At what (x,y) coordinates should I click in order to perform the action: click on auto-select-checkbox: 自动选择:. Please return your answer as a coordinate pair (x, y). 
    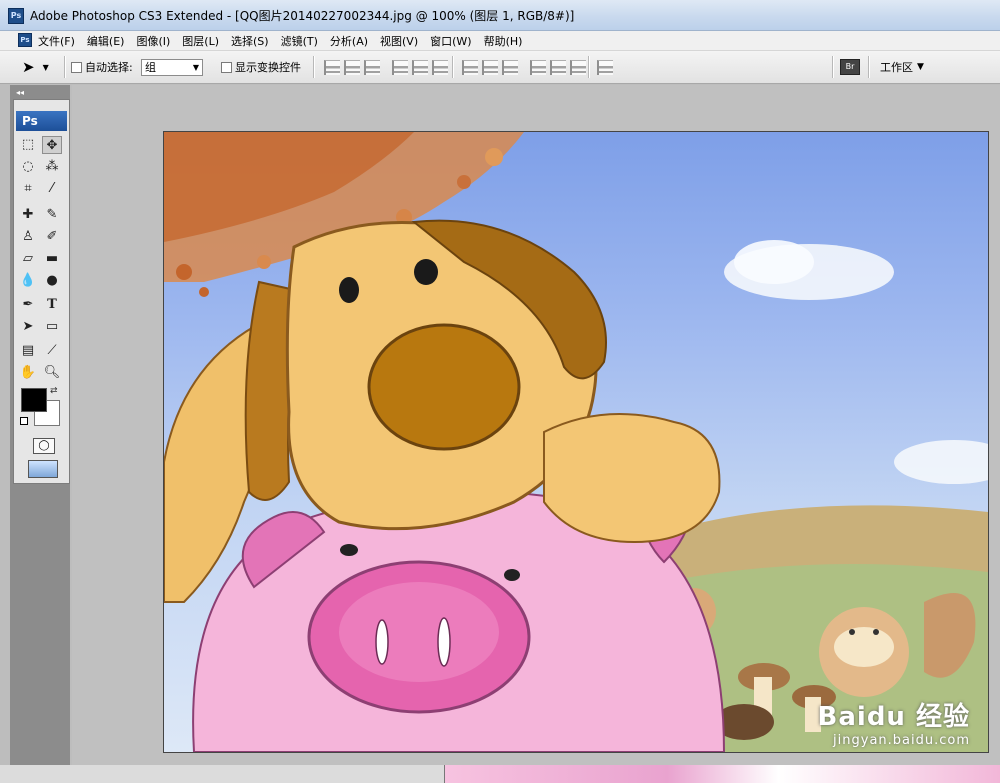
    Looking at the image, I should click on (102, 67).